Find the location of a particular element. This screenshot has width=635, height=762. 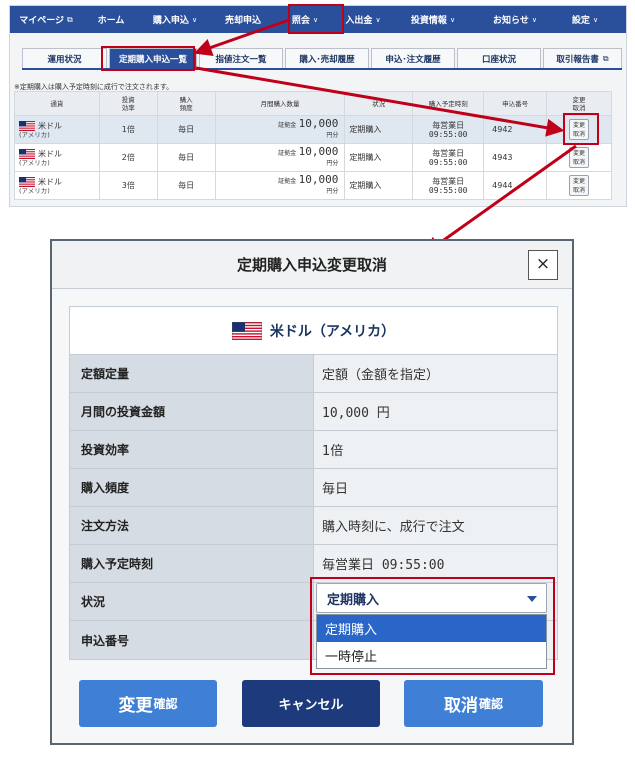

detail-value: 1倍 is located at coordinates (435, 449).